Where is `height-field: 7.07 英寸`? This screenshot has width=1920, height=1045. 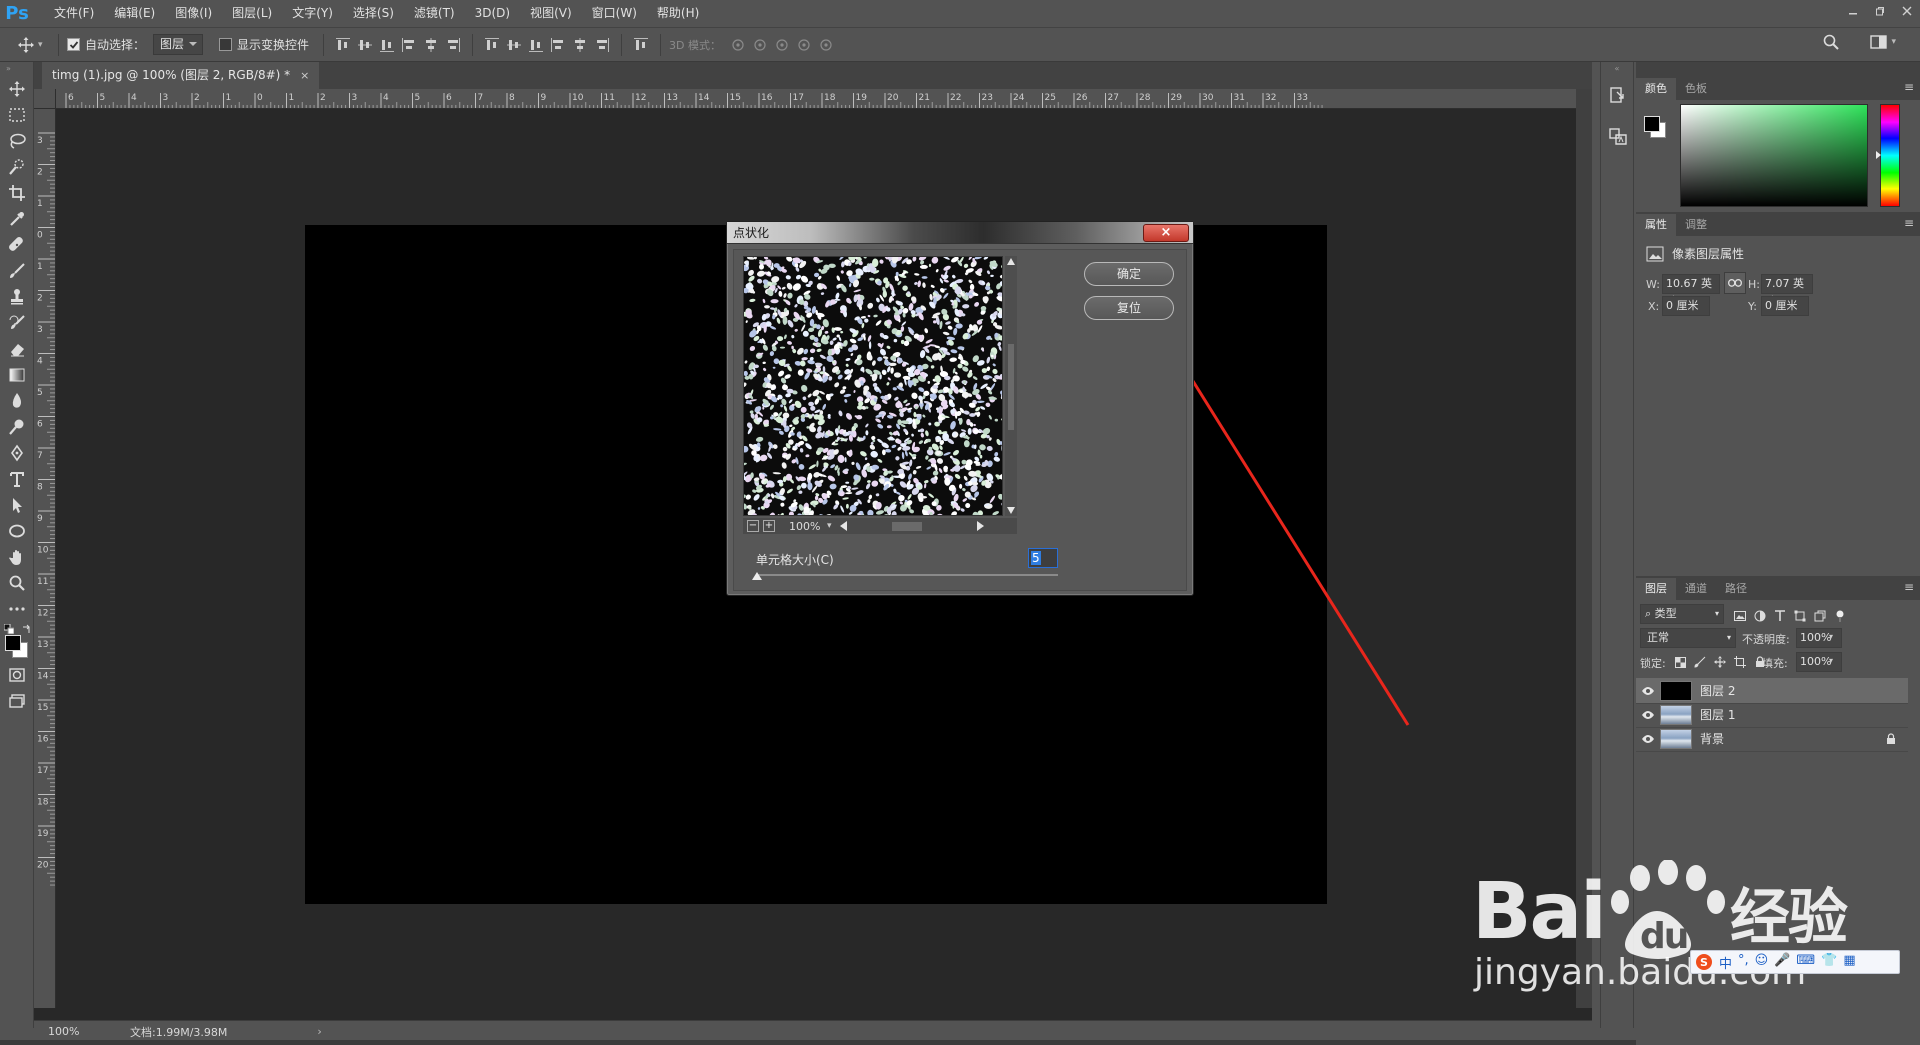 height-field: 7.07 英寸 is located at coordinates (1787, 291).